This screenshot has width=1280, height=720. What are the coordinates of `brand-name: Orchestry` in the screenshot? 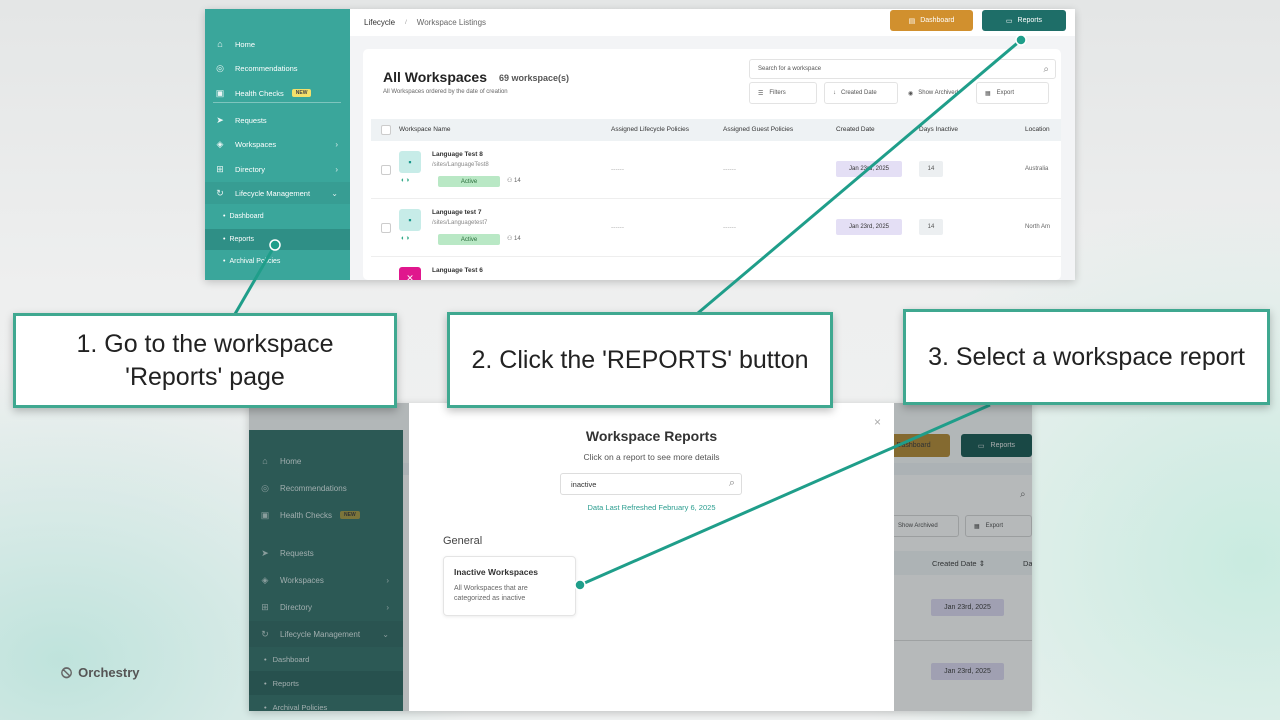 It's located at (109, 672).